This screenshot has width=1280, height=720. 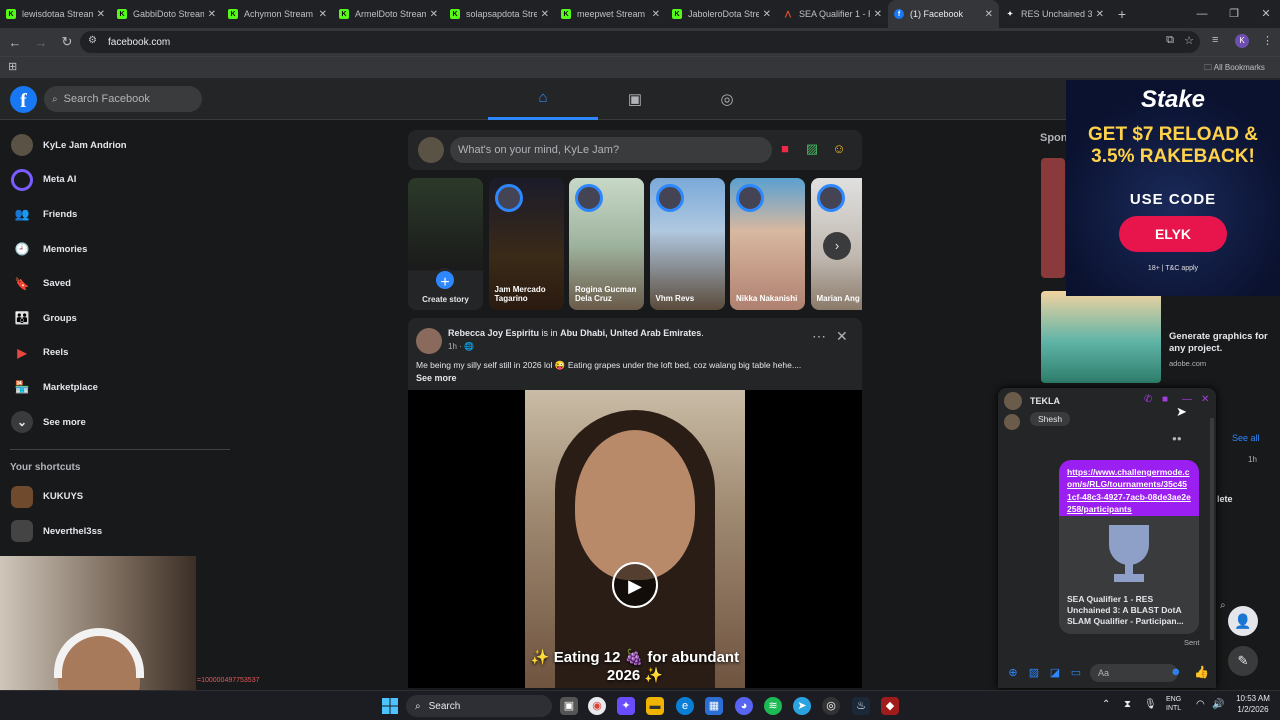 What do you see at coordinates (635, 585) in the screenshot?
I see `play-icon: ▶` at bounding box center [635, 585].